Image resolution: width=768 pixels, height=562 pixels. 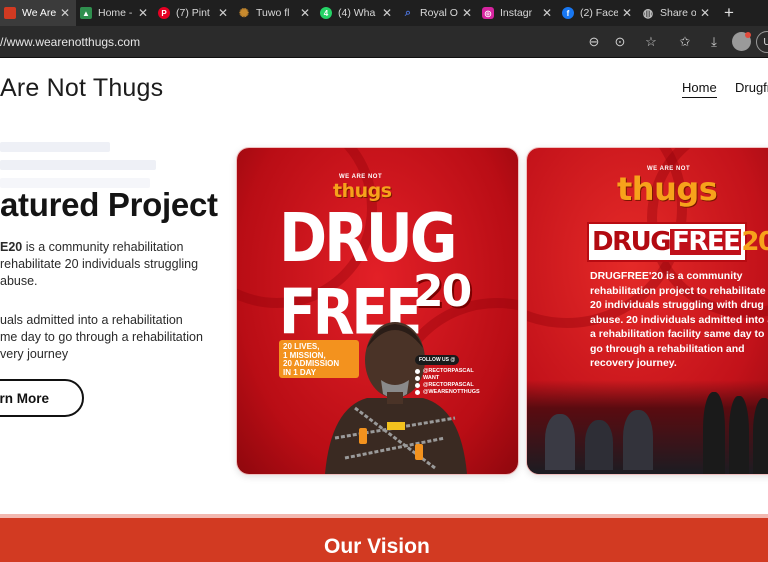 I want to click on vision-section: Our Vision, so click(x=384, y=538).